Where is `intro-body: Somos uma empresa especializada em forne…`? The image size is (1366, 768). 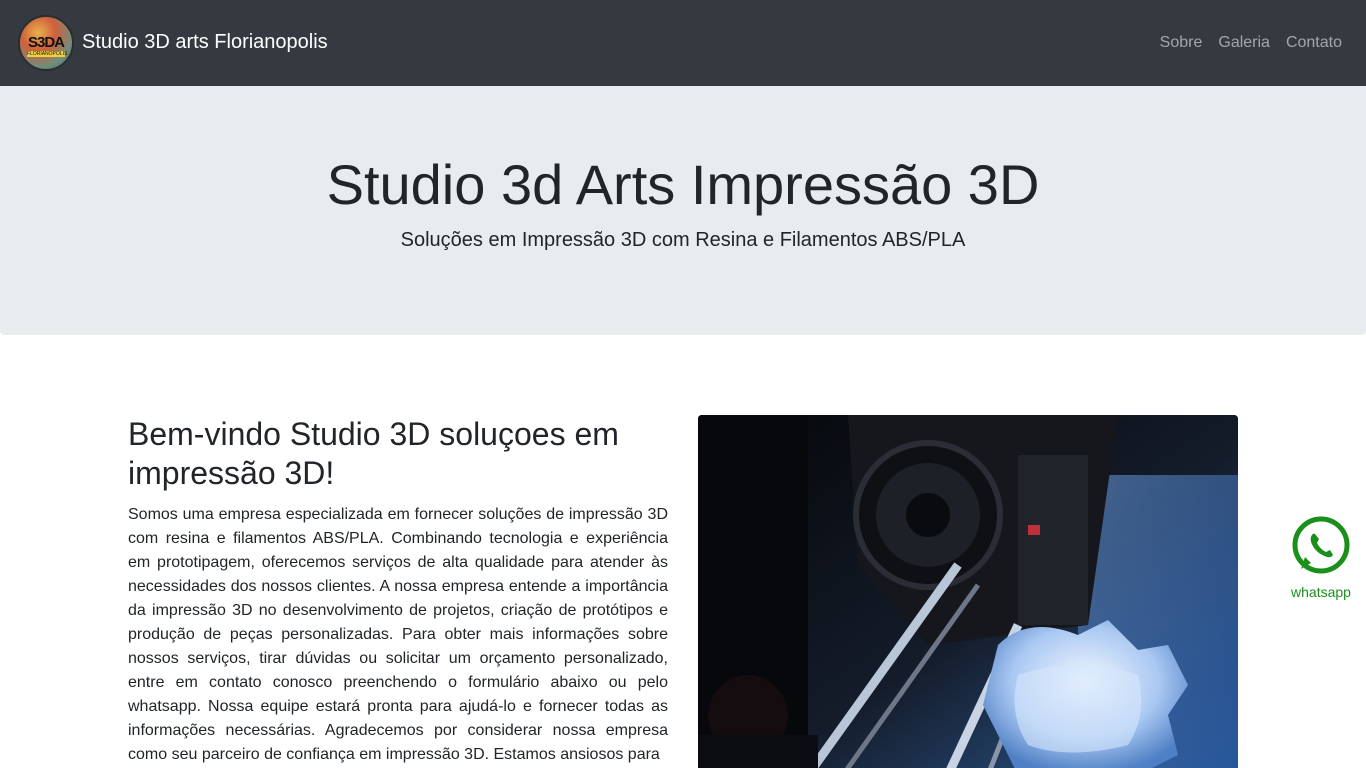 intro-body: Somos uma empresa especializada em forne… is located at coordinates (398, 634).